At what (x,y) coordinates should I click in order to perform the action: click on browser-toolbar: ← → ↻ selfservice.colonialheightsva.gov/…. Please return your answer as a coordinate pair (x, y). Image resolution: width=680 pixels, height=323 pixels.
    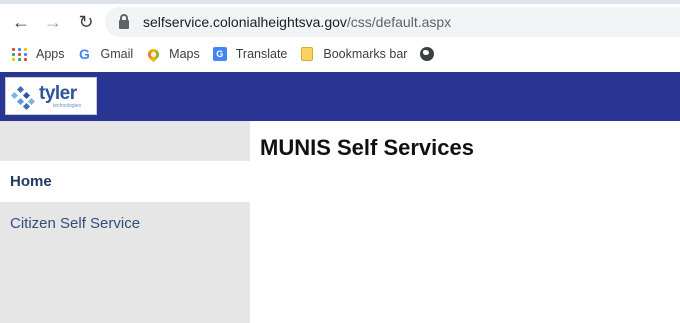
    Looking at the image, I should click on (340, 22).